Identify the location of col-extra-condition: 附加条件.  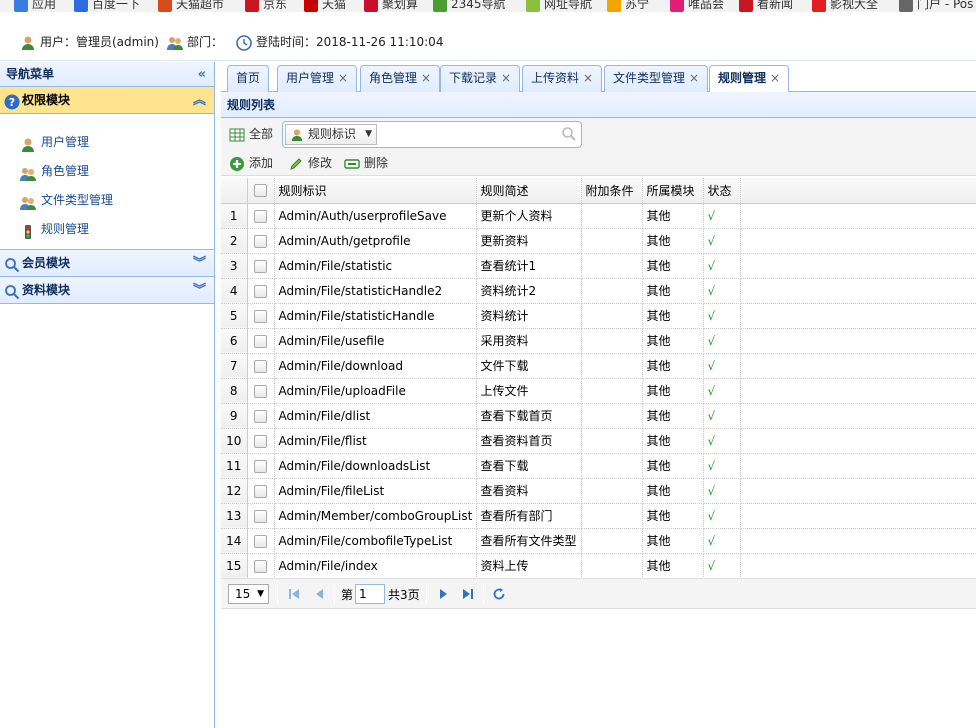
(612, 191).